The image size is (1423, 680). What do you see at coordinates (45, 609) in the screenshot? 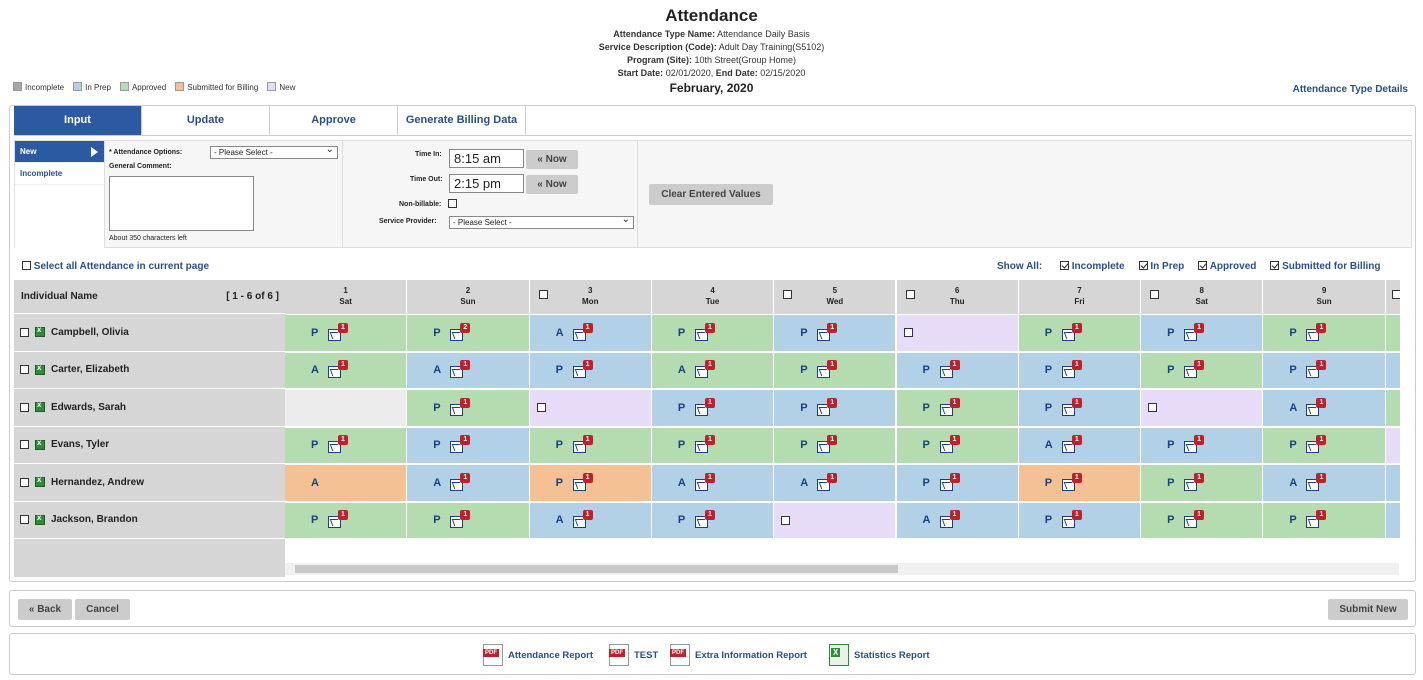
I see `back-button: « Back` at bounding box center [45, 609].